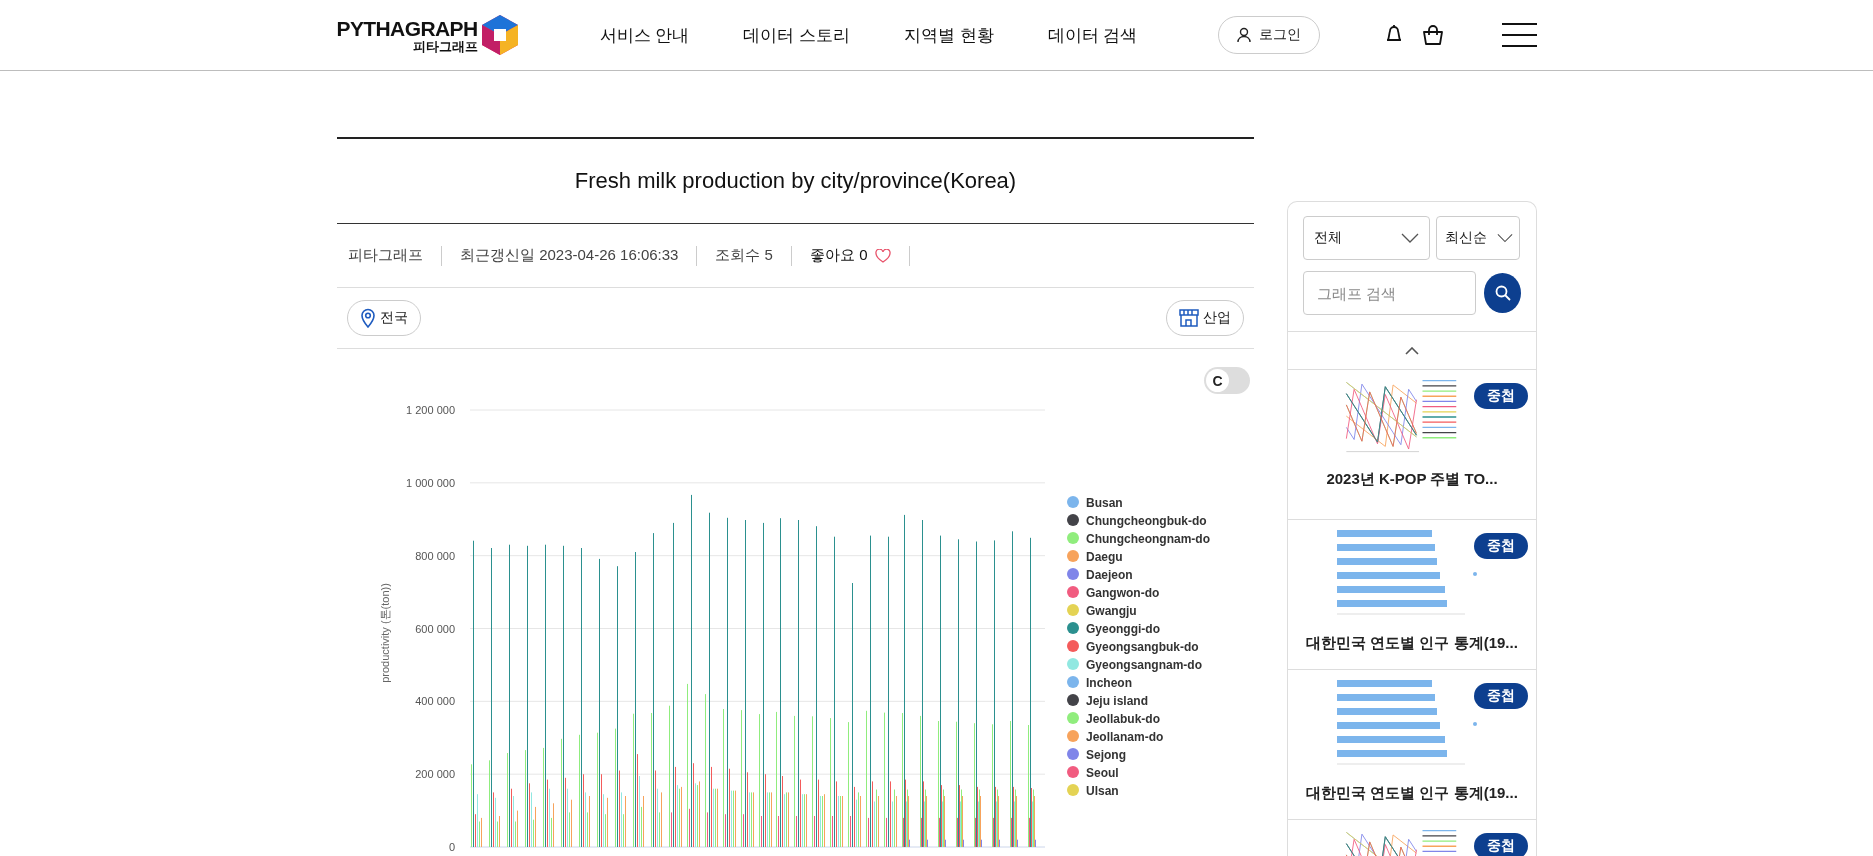  What do you see at coordinates (1268, 35) in the screenshot?
I see `login-button: 로그인` at bounding box center [1268, 35].